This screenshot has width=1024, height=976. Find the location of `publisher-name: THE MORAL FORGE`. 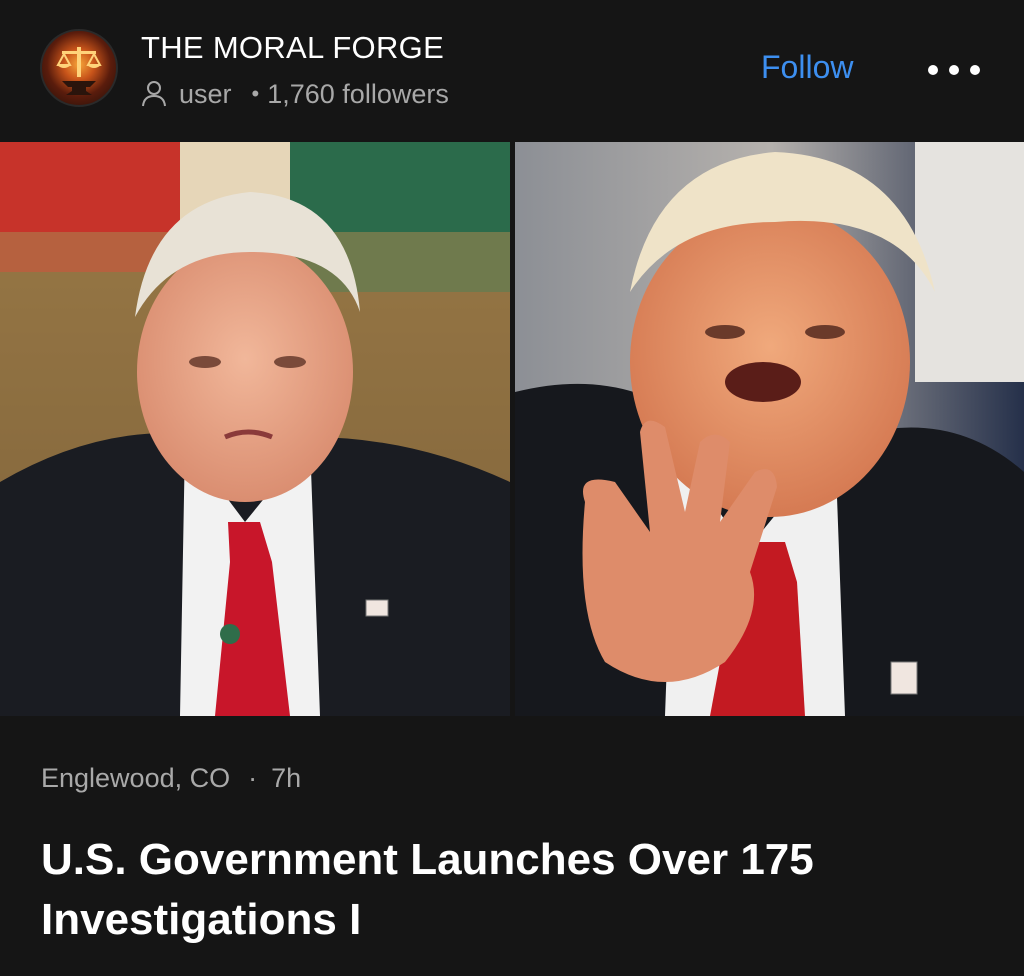

publisher-name: THE MORAL FORGE is located at coordinates (292, 48).